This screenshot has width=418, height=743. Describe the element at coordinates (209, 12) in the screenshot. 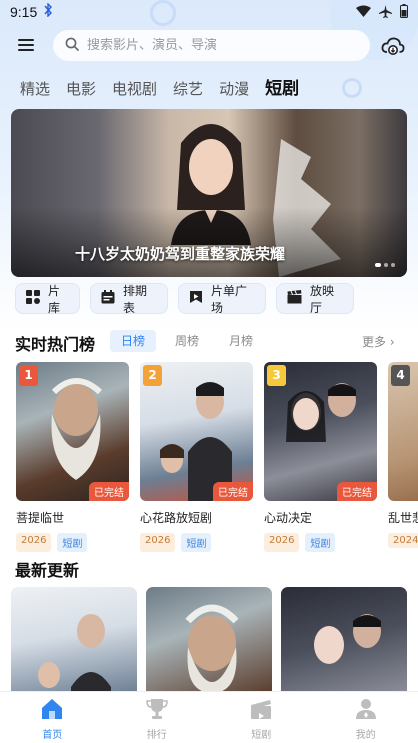

I see `status-bar: 9:15` at that location.